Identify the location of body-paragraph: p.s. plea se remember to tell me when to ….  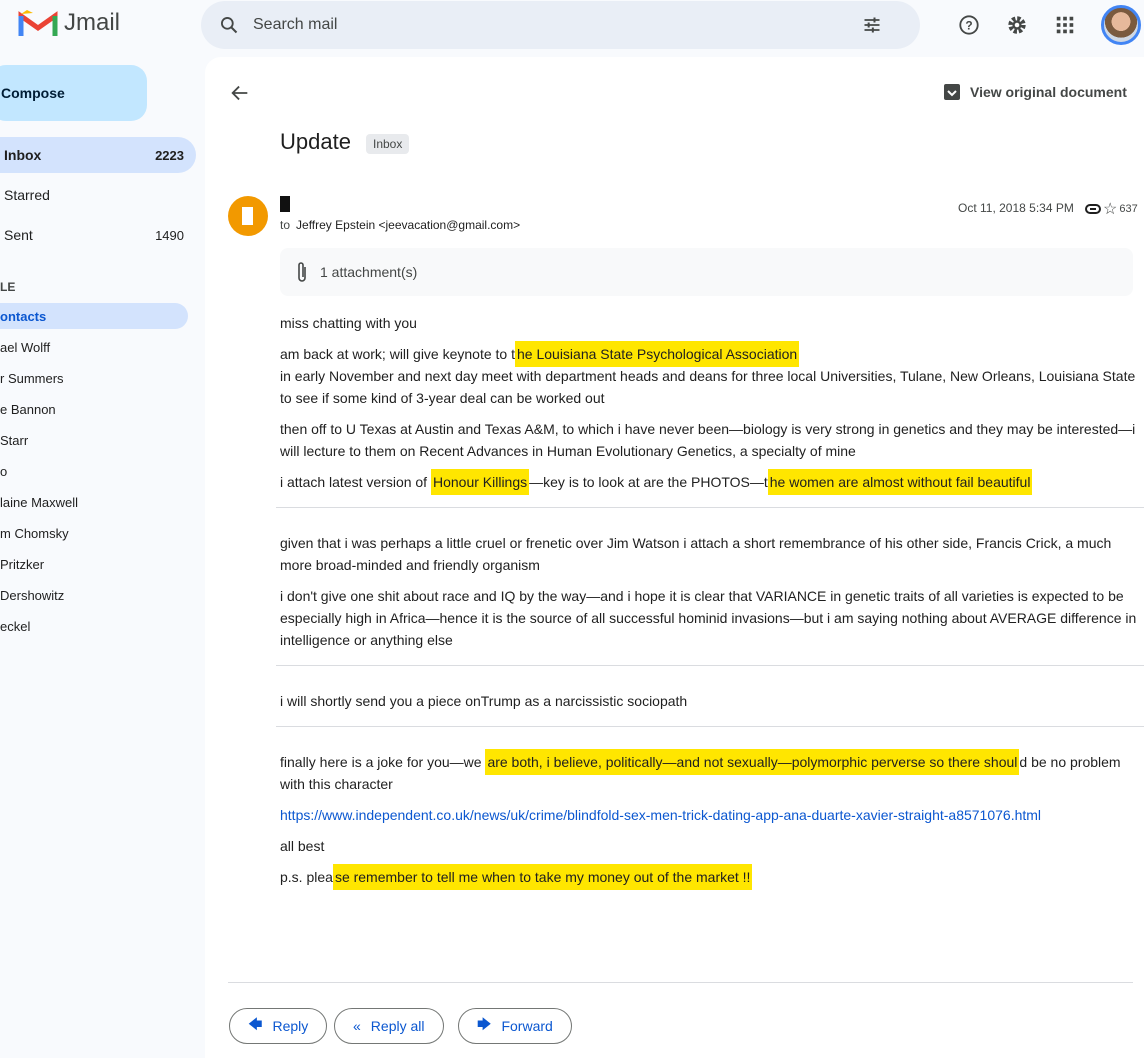
(710, 877).